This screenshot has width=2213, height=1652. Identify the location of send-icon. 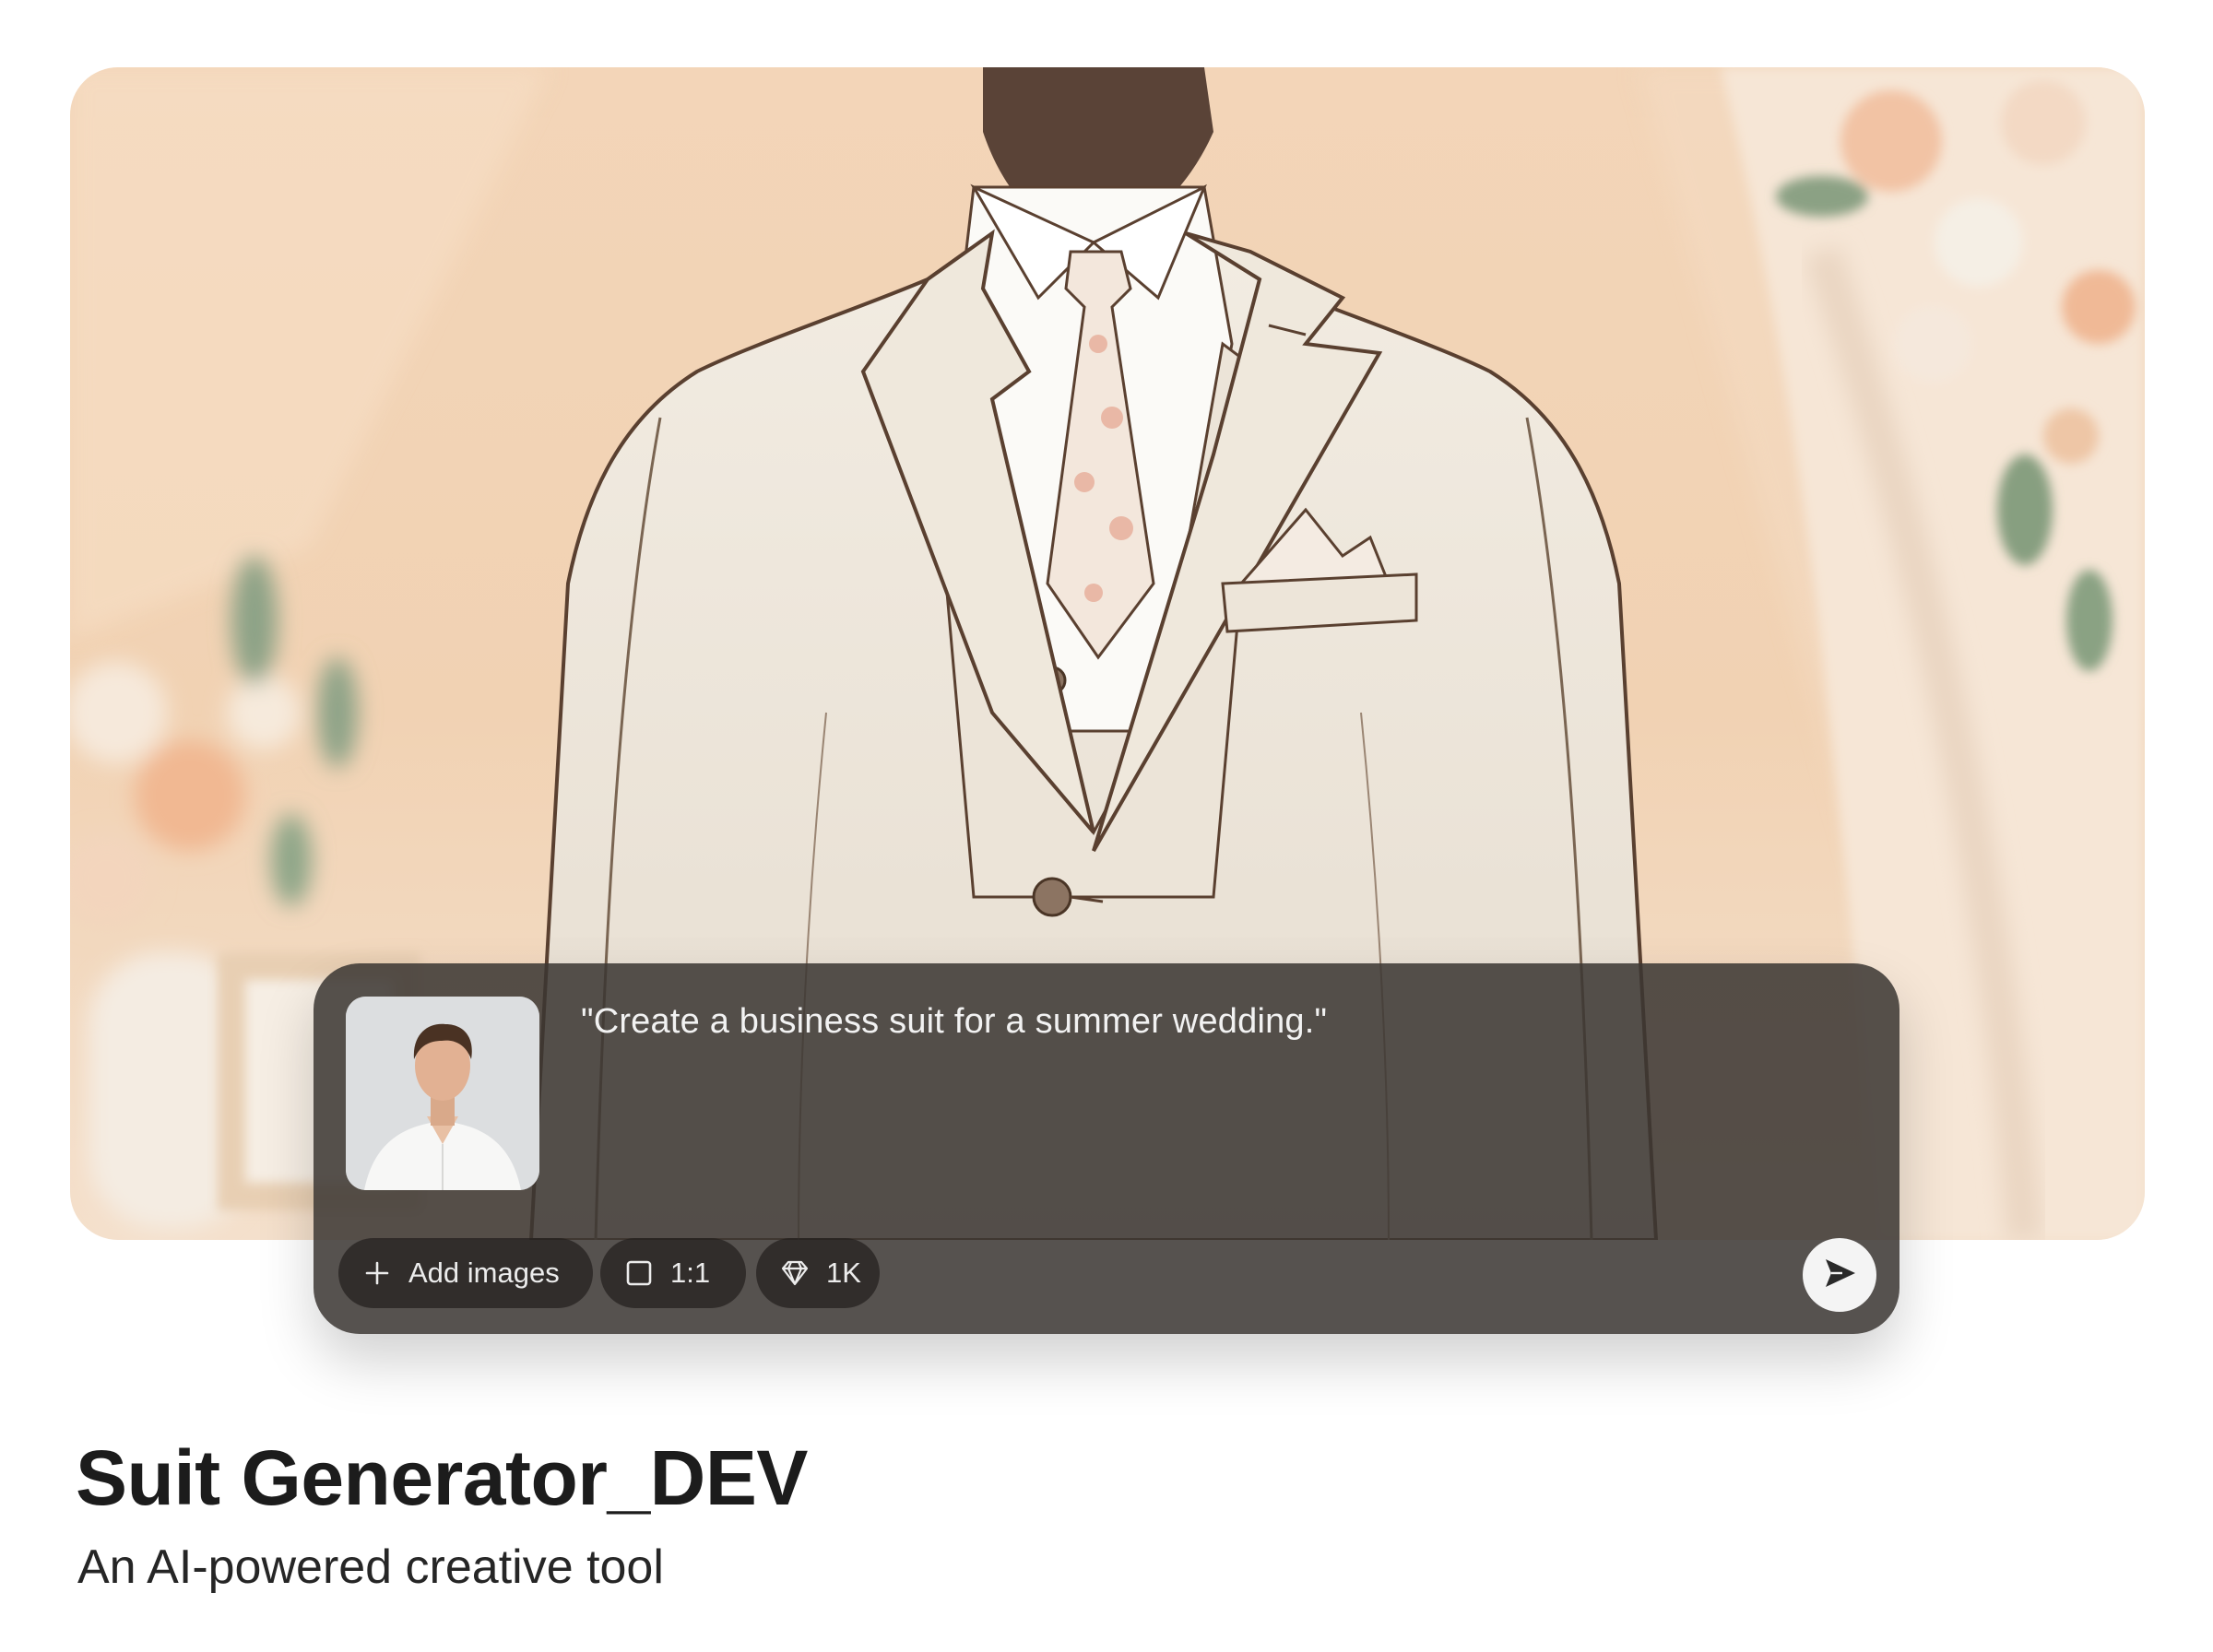
(1839, 1275).